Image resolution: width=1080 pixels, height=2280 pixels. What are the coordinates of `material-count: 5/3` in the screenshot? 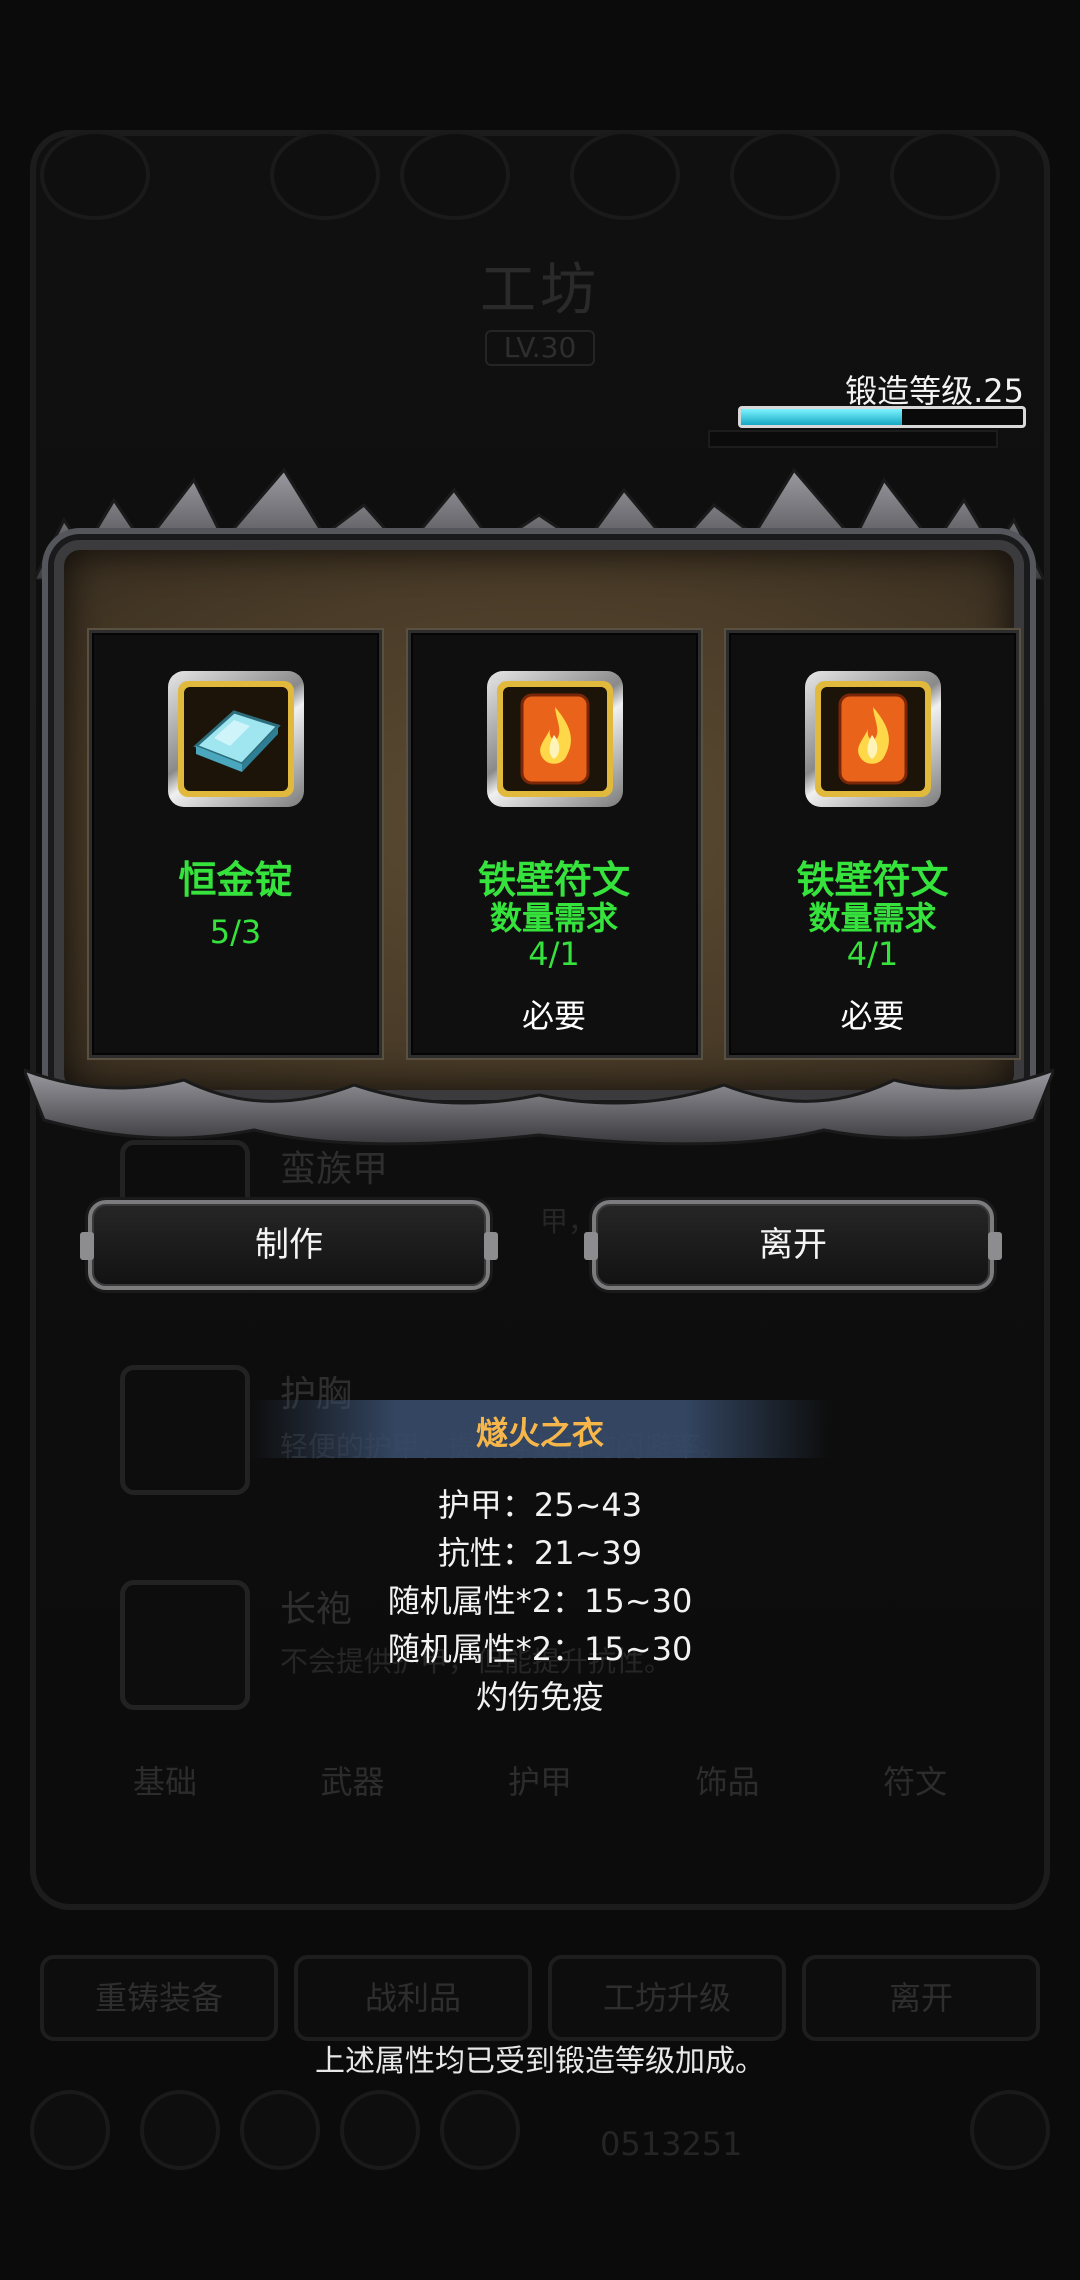 It's located at (235, 932).